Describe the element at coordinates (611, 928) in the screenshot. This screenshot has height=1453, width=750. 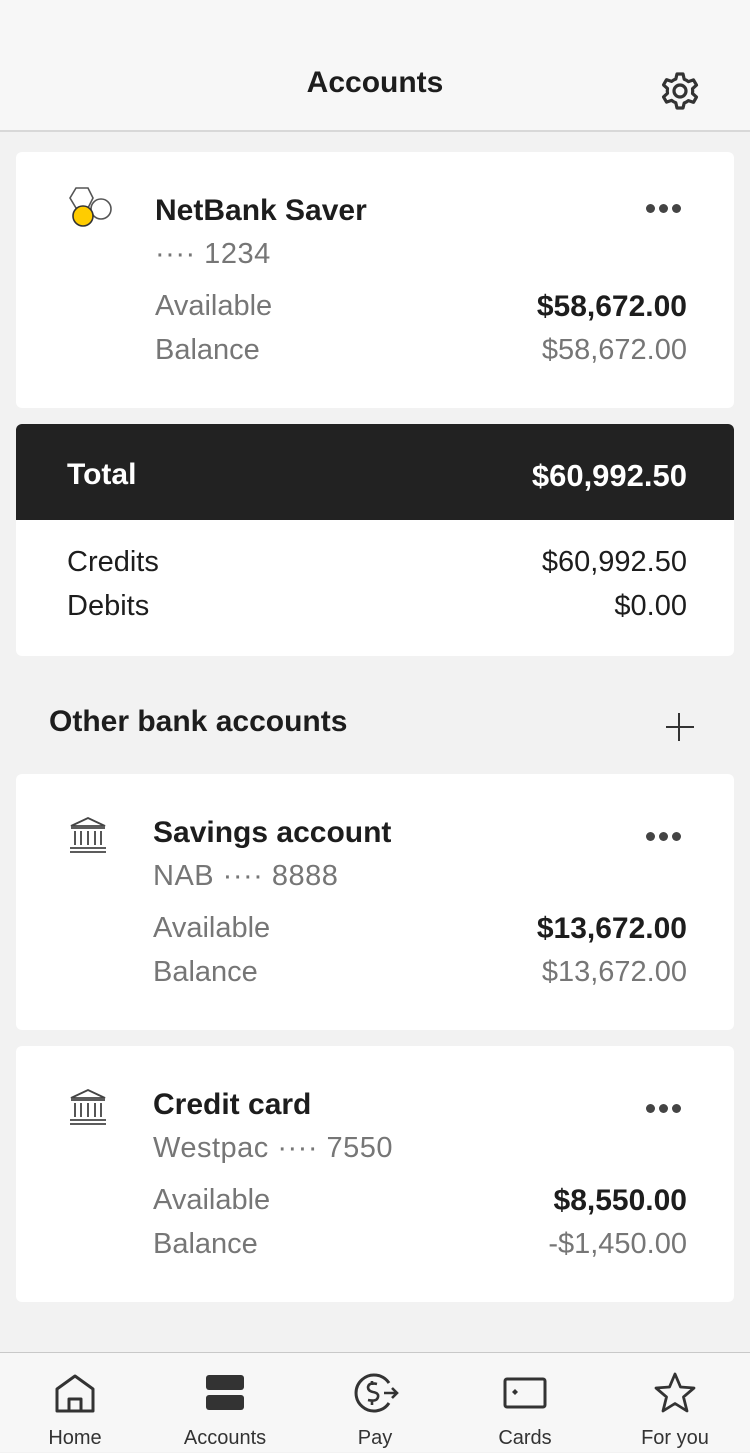
I see `available-value: $13,672.00` at that location.